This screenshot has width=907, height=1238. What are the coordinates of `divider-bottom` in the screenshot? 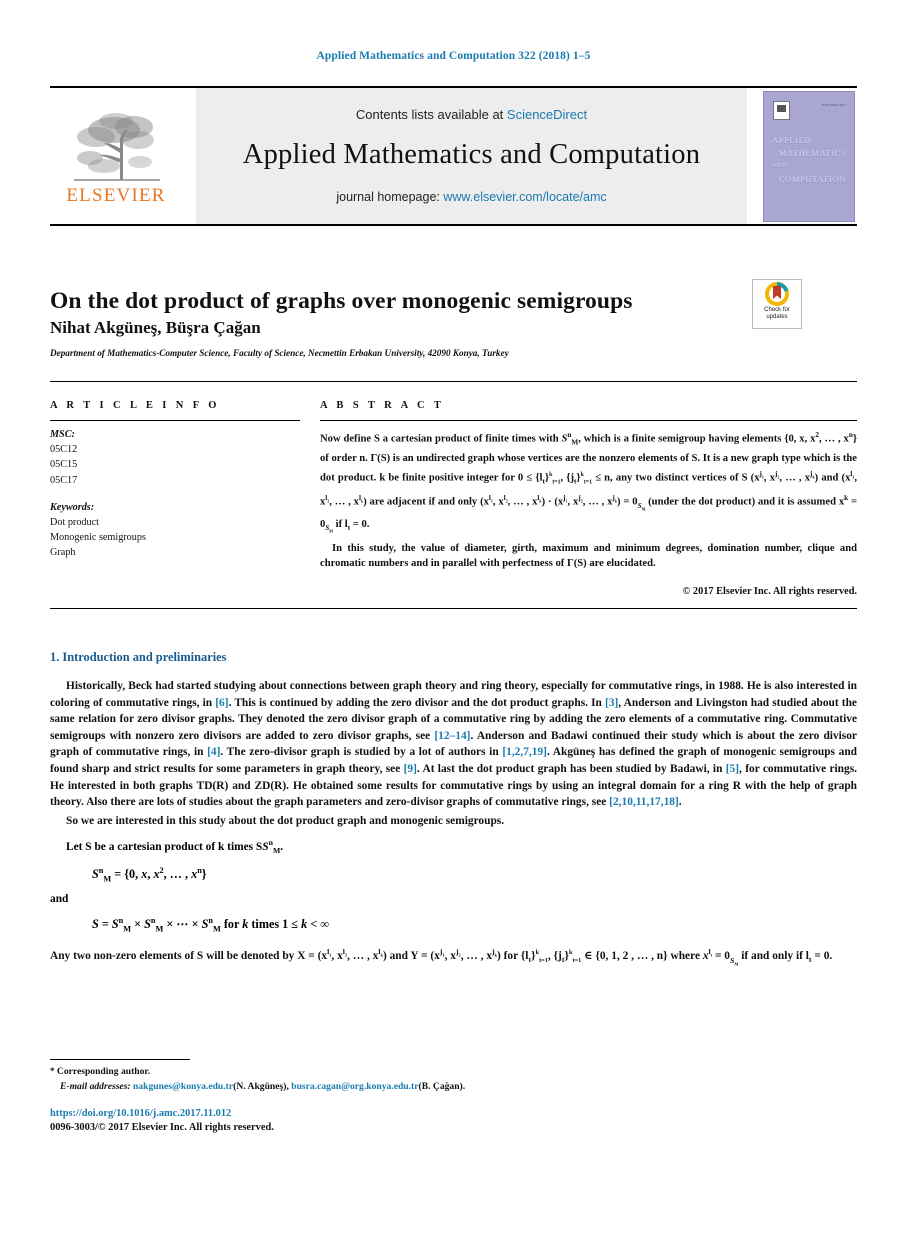 It's located at (453, 608).